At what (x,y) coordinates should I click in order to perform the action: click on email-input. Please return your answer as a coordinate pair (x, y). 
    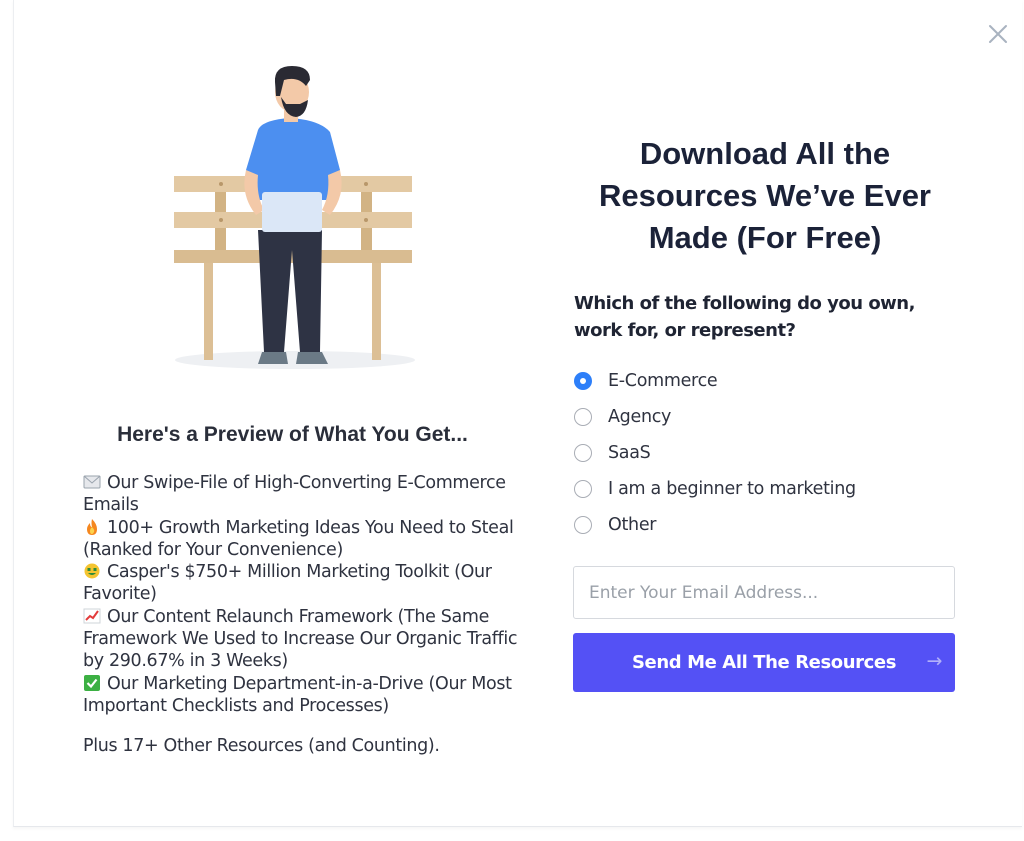
    Looking at the image, I should click on (764, 592).